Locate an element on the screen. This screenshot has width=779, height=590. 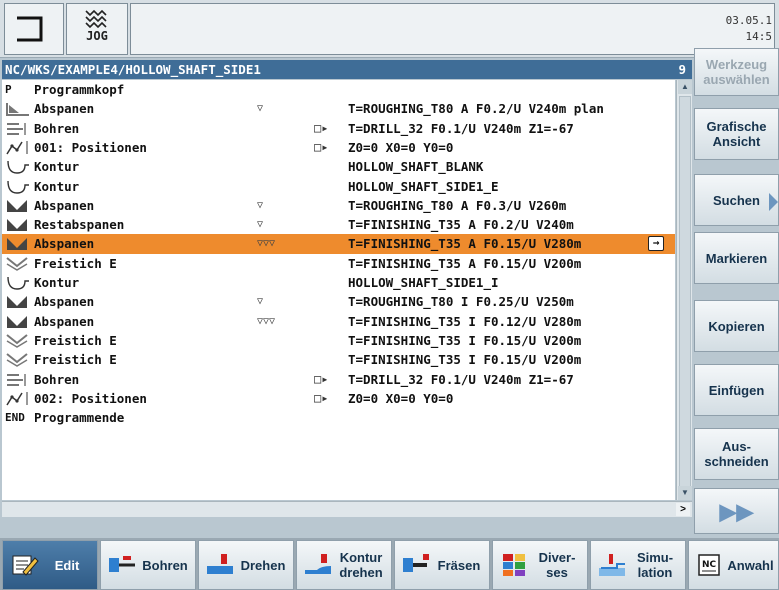
program-step-row: END Programmende is located at coordinates (338, 417).